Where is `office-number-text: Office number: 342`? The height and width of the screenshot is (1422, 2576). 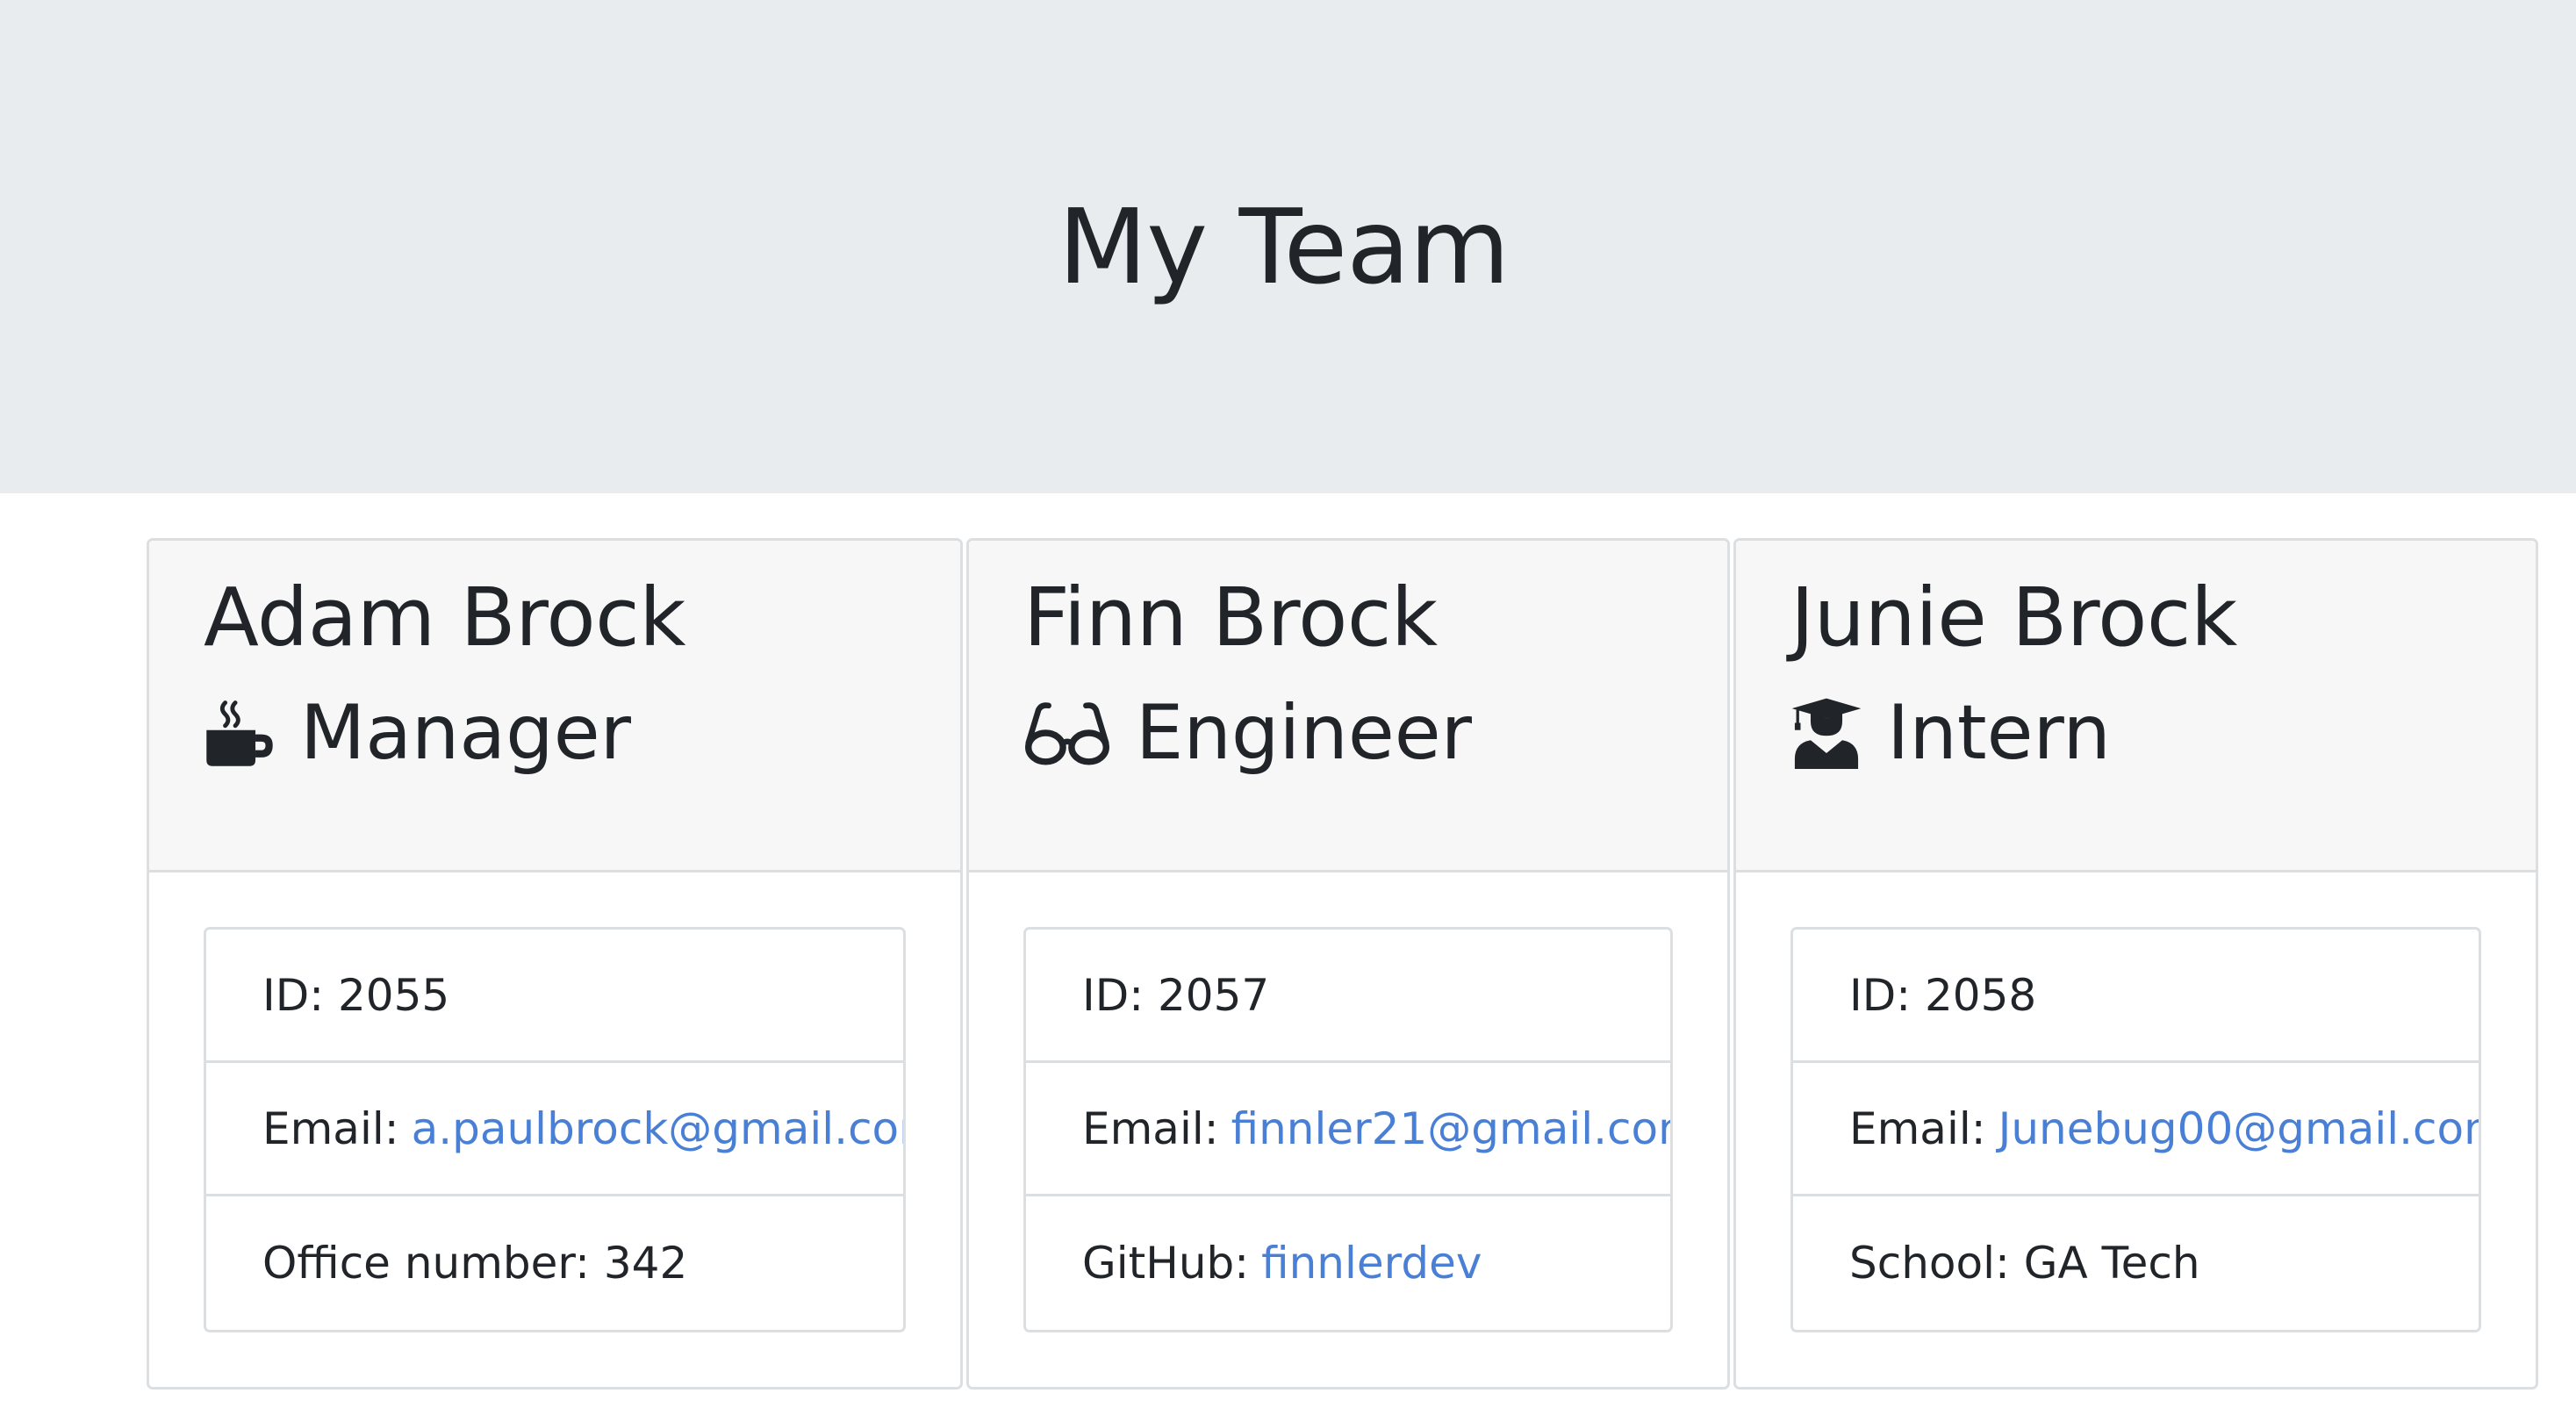 office-number-text: Office number: 342 is located at coordinates (475, 1263).